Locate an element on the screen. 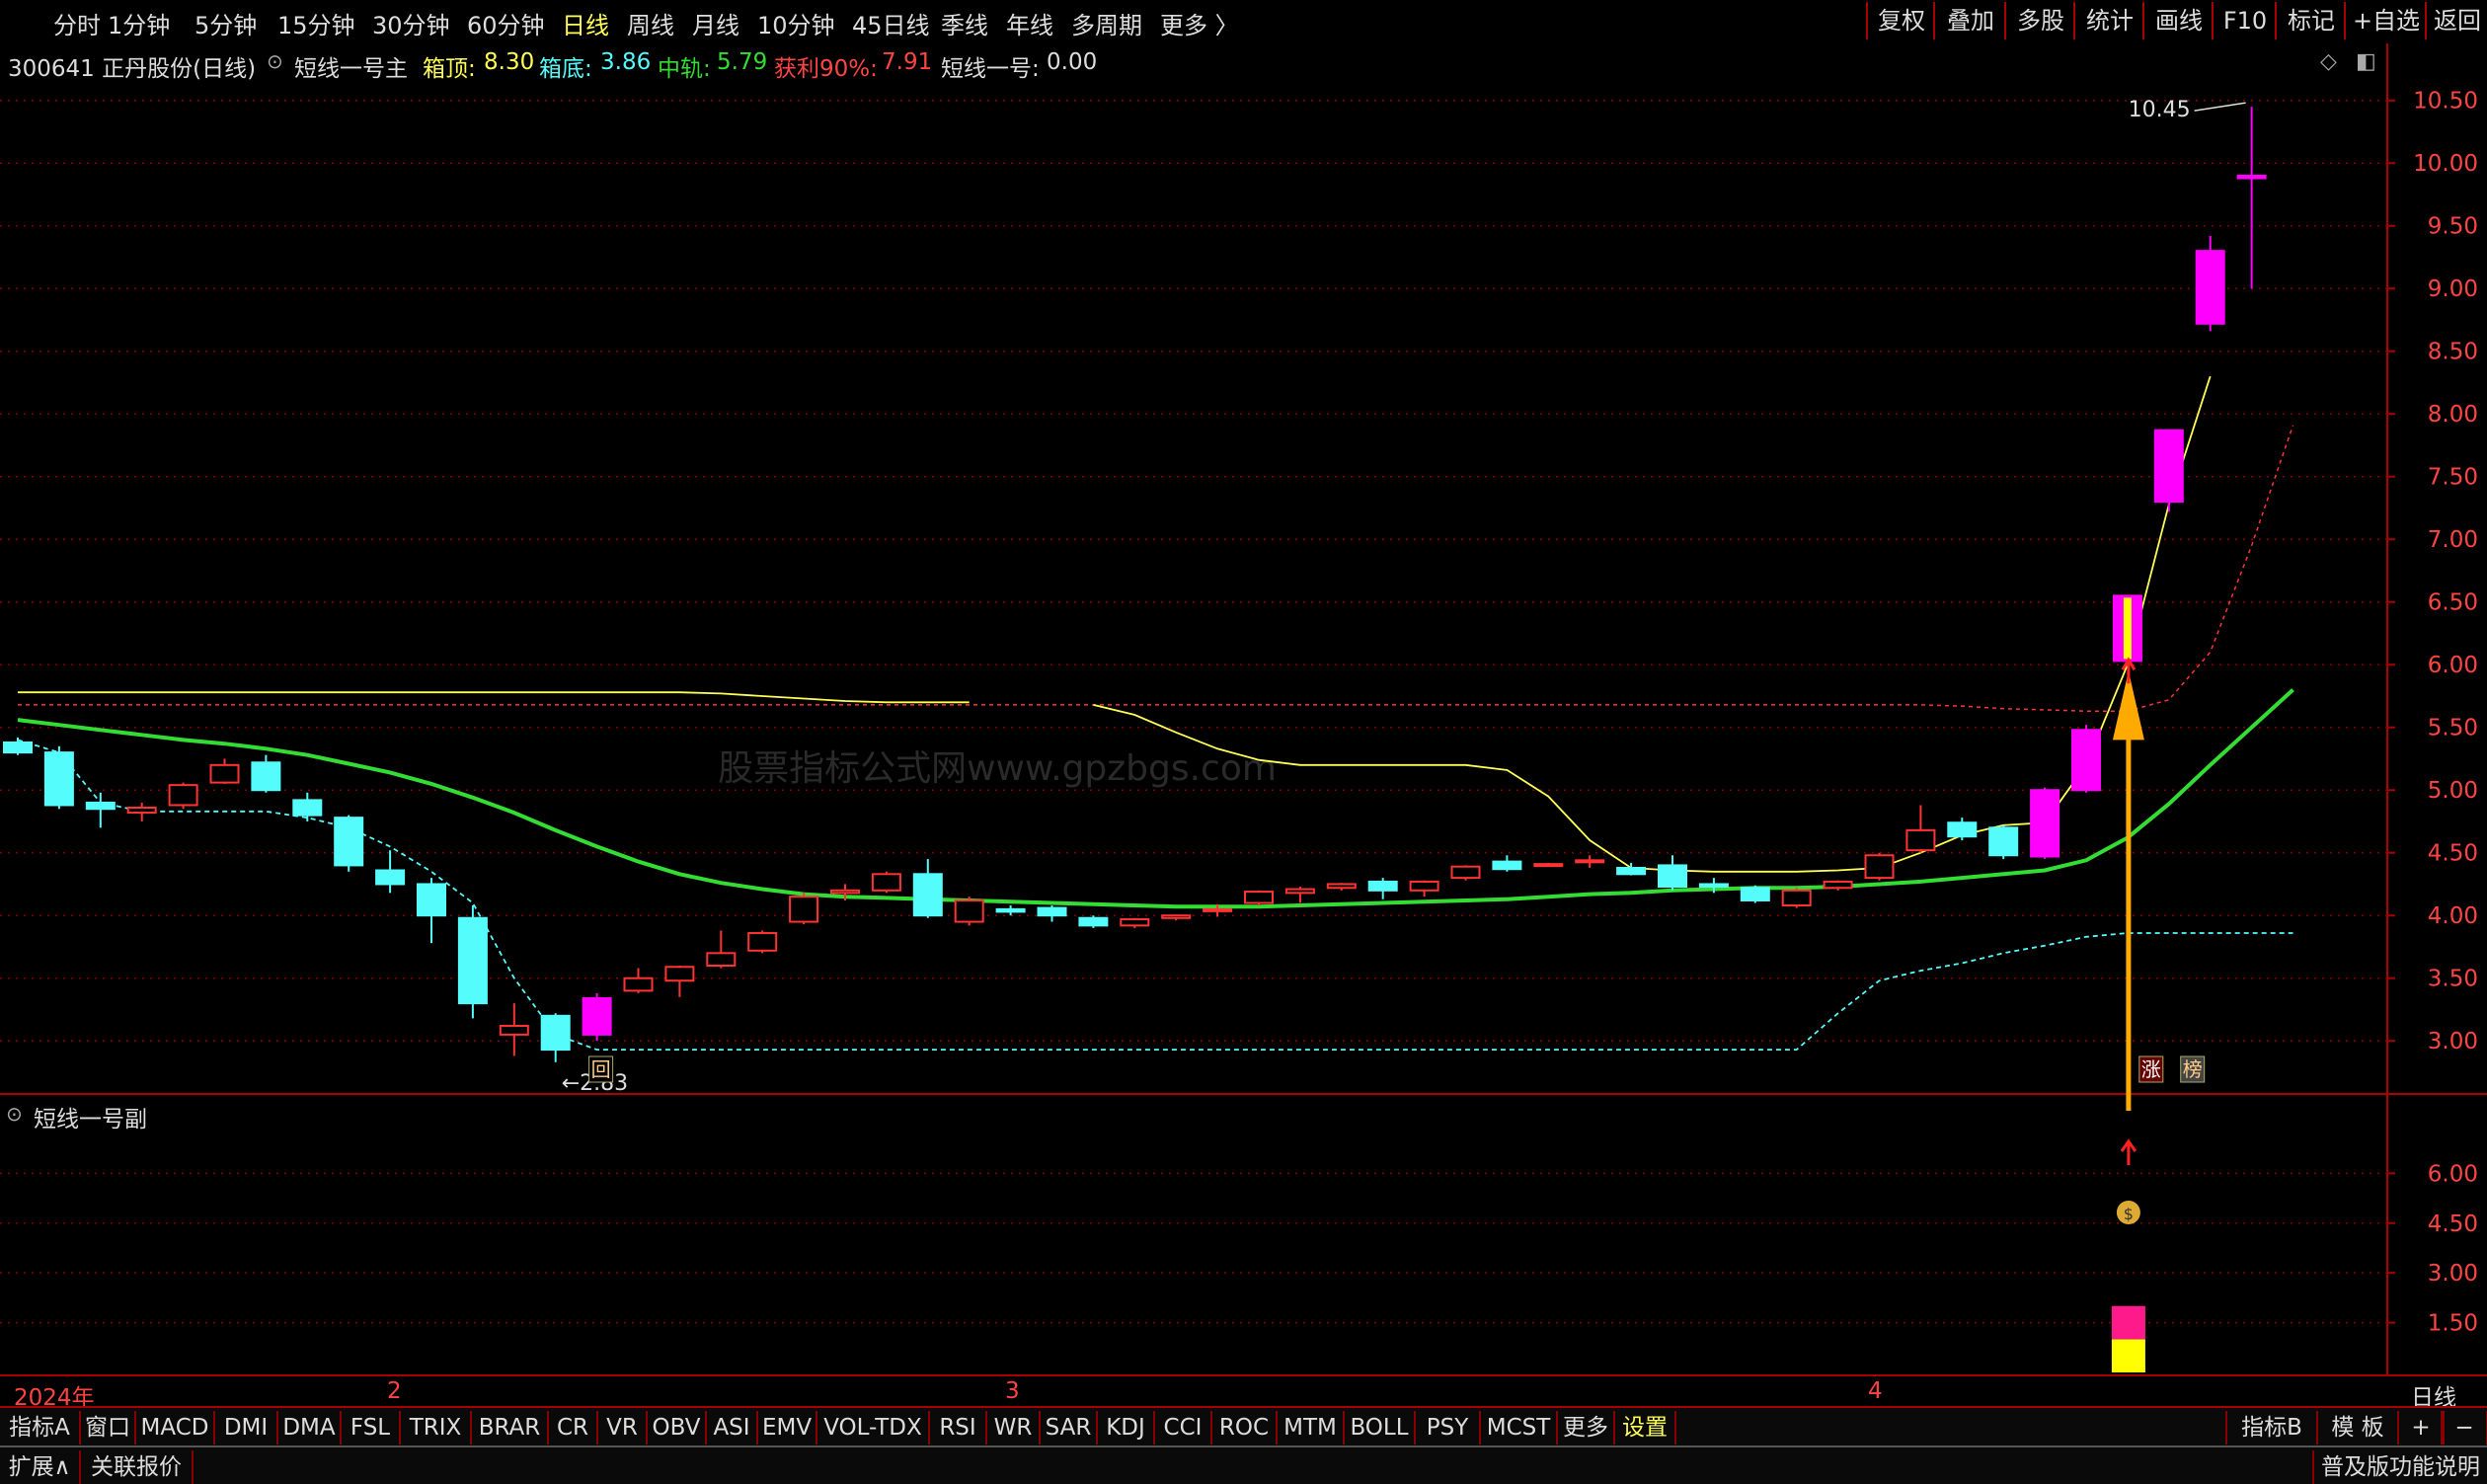 The image size is (2487, 1484). y-tick-label-0: 3.00 is located at coordinates (2453, 1041).